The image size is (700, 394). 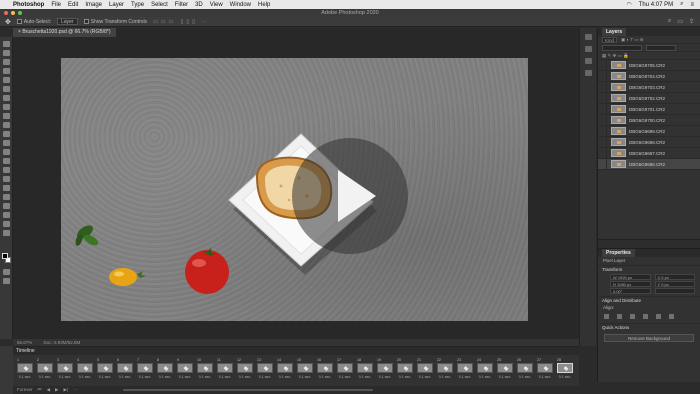 What do you see at coordinates (115, 22) in the screenshot?
I see `transform-controls-checkbox: Show Transform Controls` at bounding box center [115, 22].